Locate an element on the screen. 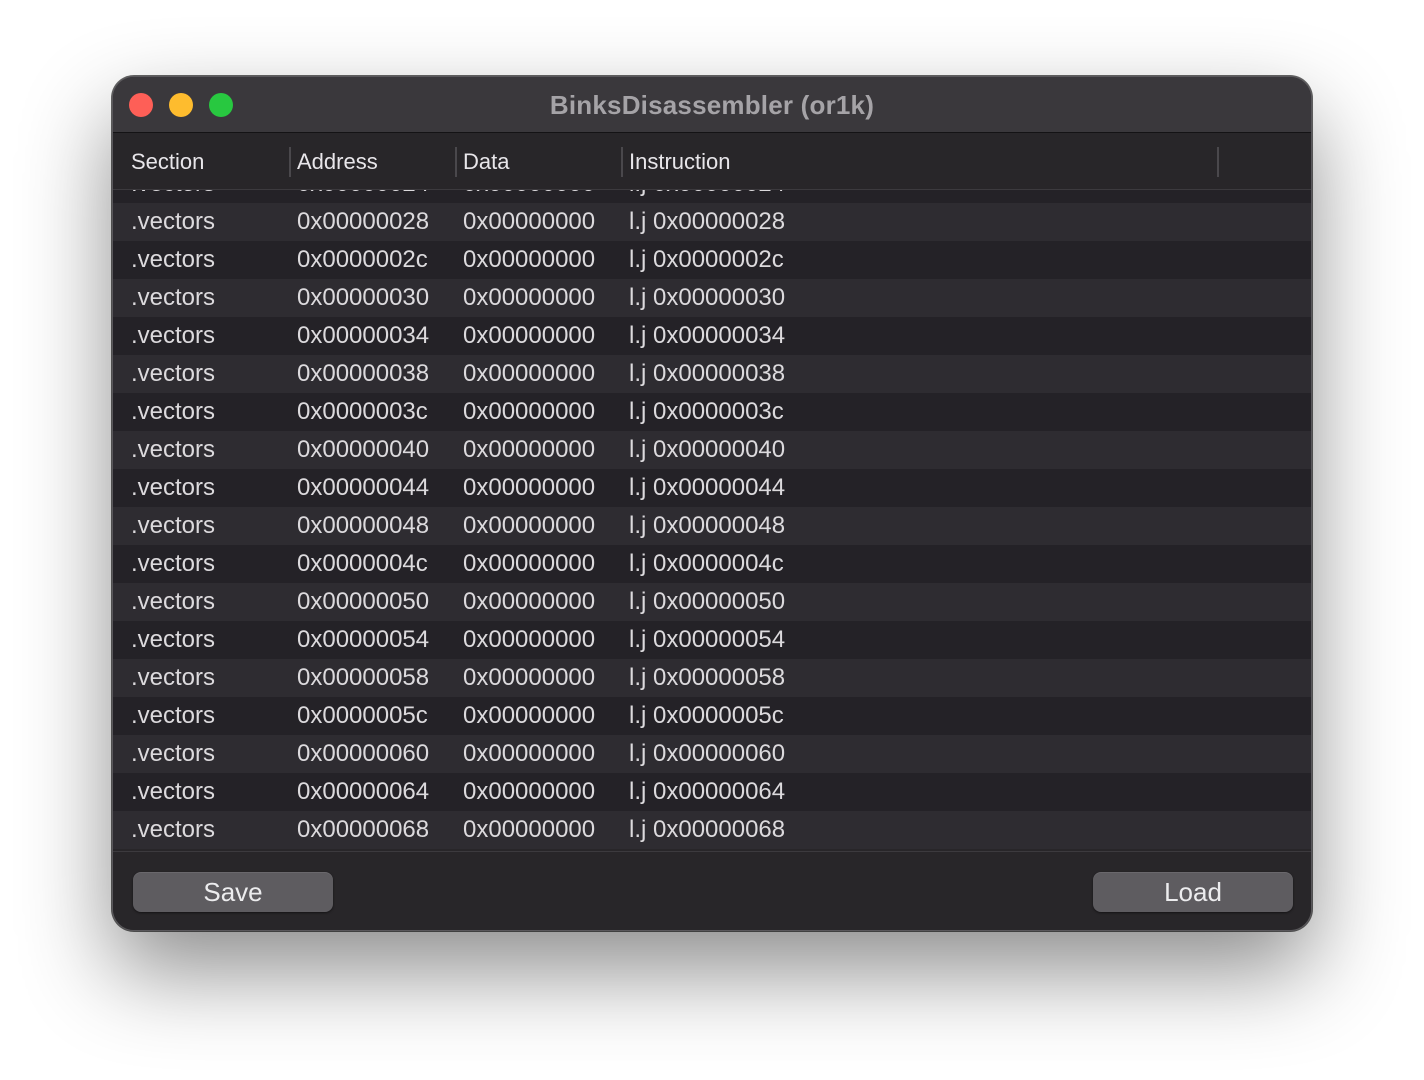 This screenshot has width=1424, height=1080. cell-instruction: l.j 0x00000054 is located at coordinates (707, 639).